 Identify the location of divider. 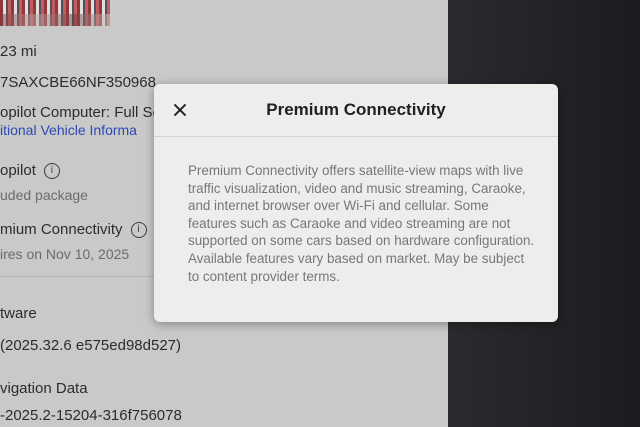
(80, 276).